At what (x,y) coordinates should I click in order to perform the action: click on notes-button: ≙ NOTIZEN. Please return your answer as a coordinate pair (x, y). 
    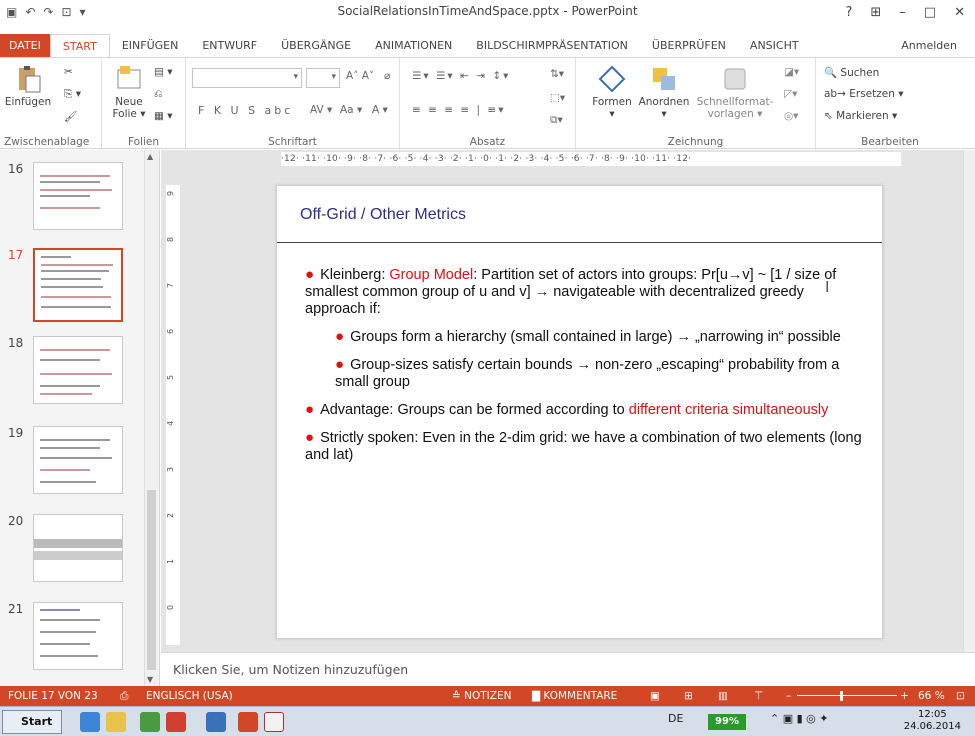
    Looking at the image, I should click on (481, 696).